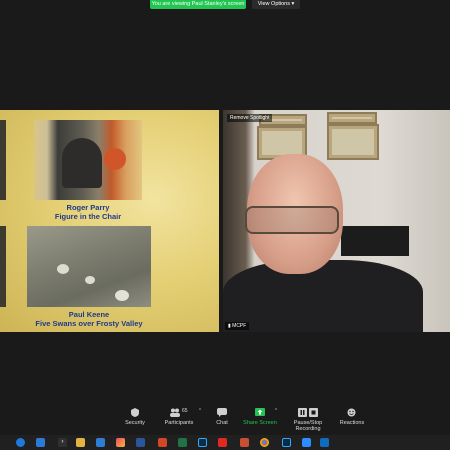 This screenshot has width=450, height=450. What do you see at coordinates (202, 442) in the screenshot?
I see `lightroom-icon` at bounding box center [202, 442].